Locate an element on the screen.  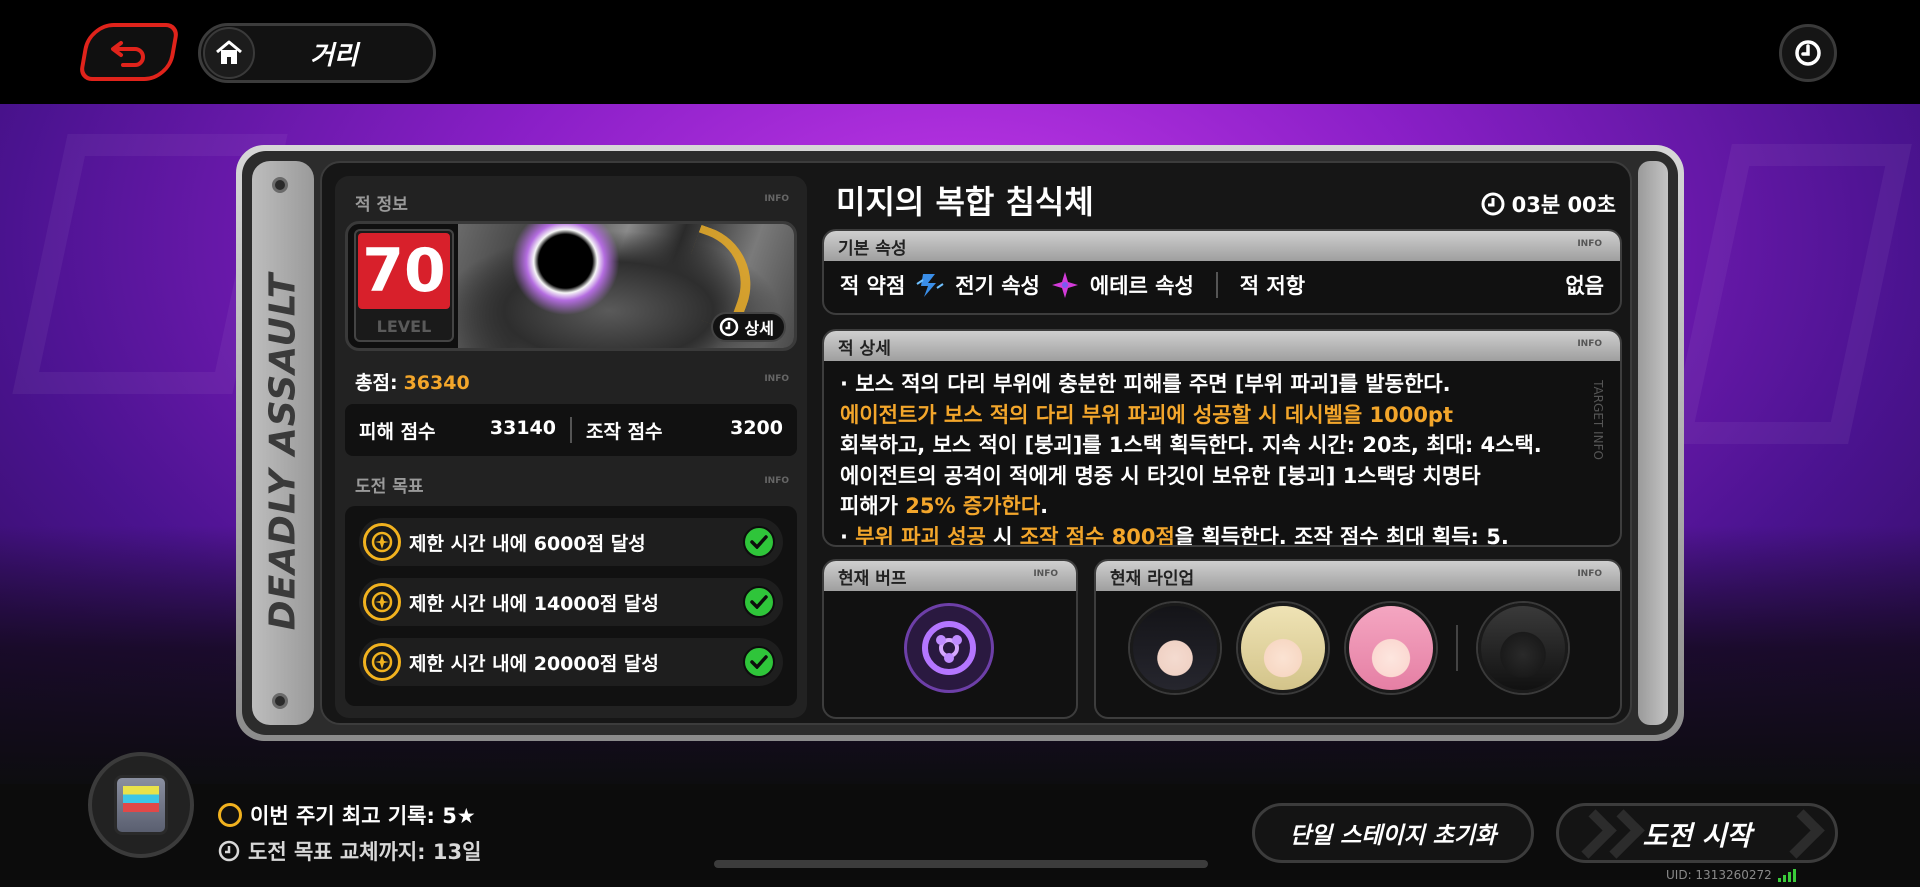
details-header: 적 상세 INFO is located at coordinates (1222, 346).